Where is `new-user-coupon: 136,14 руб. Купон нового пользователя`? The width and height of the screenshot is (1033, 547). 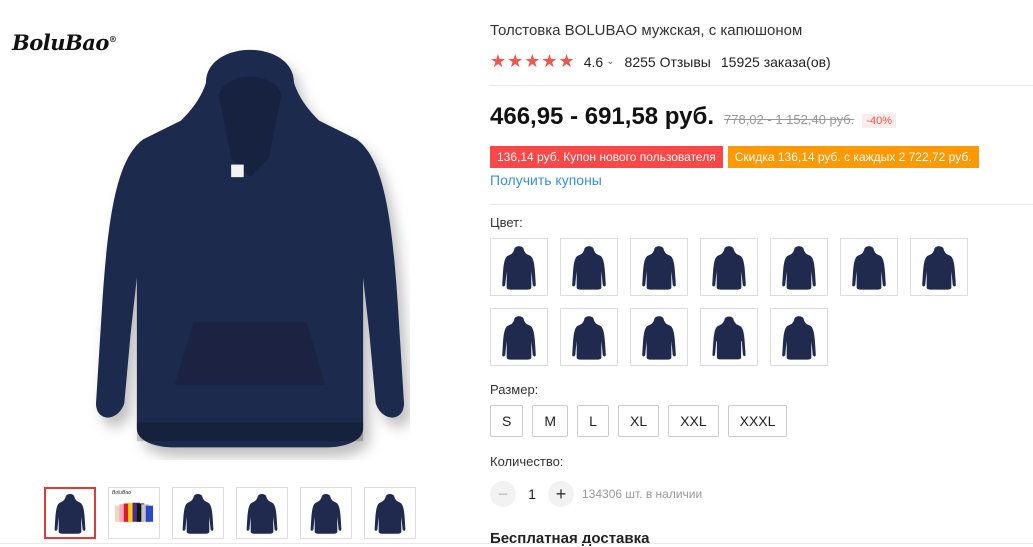
new-user-coupon: 136,14 руб. Купон нового пользователя is located at coordinates (606, 157).